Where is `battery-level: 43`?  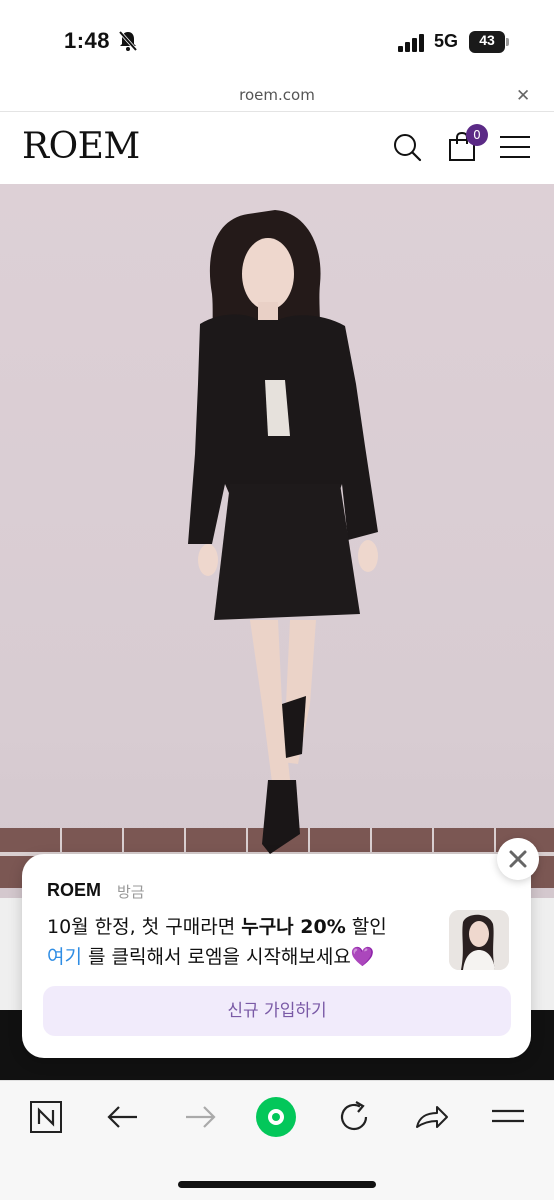 battery-level: 43 is located at coordinates (487, 40).